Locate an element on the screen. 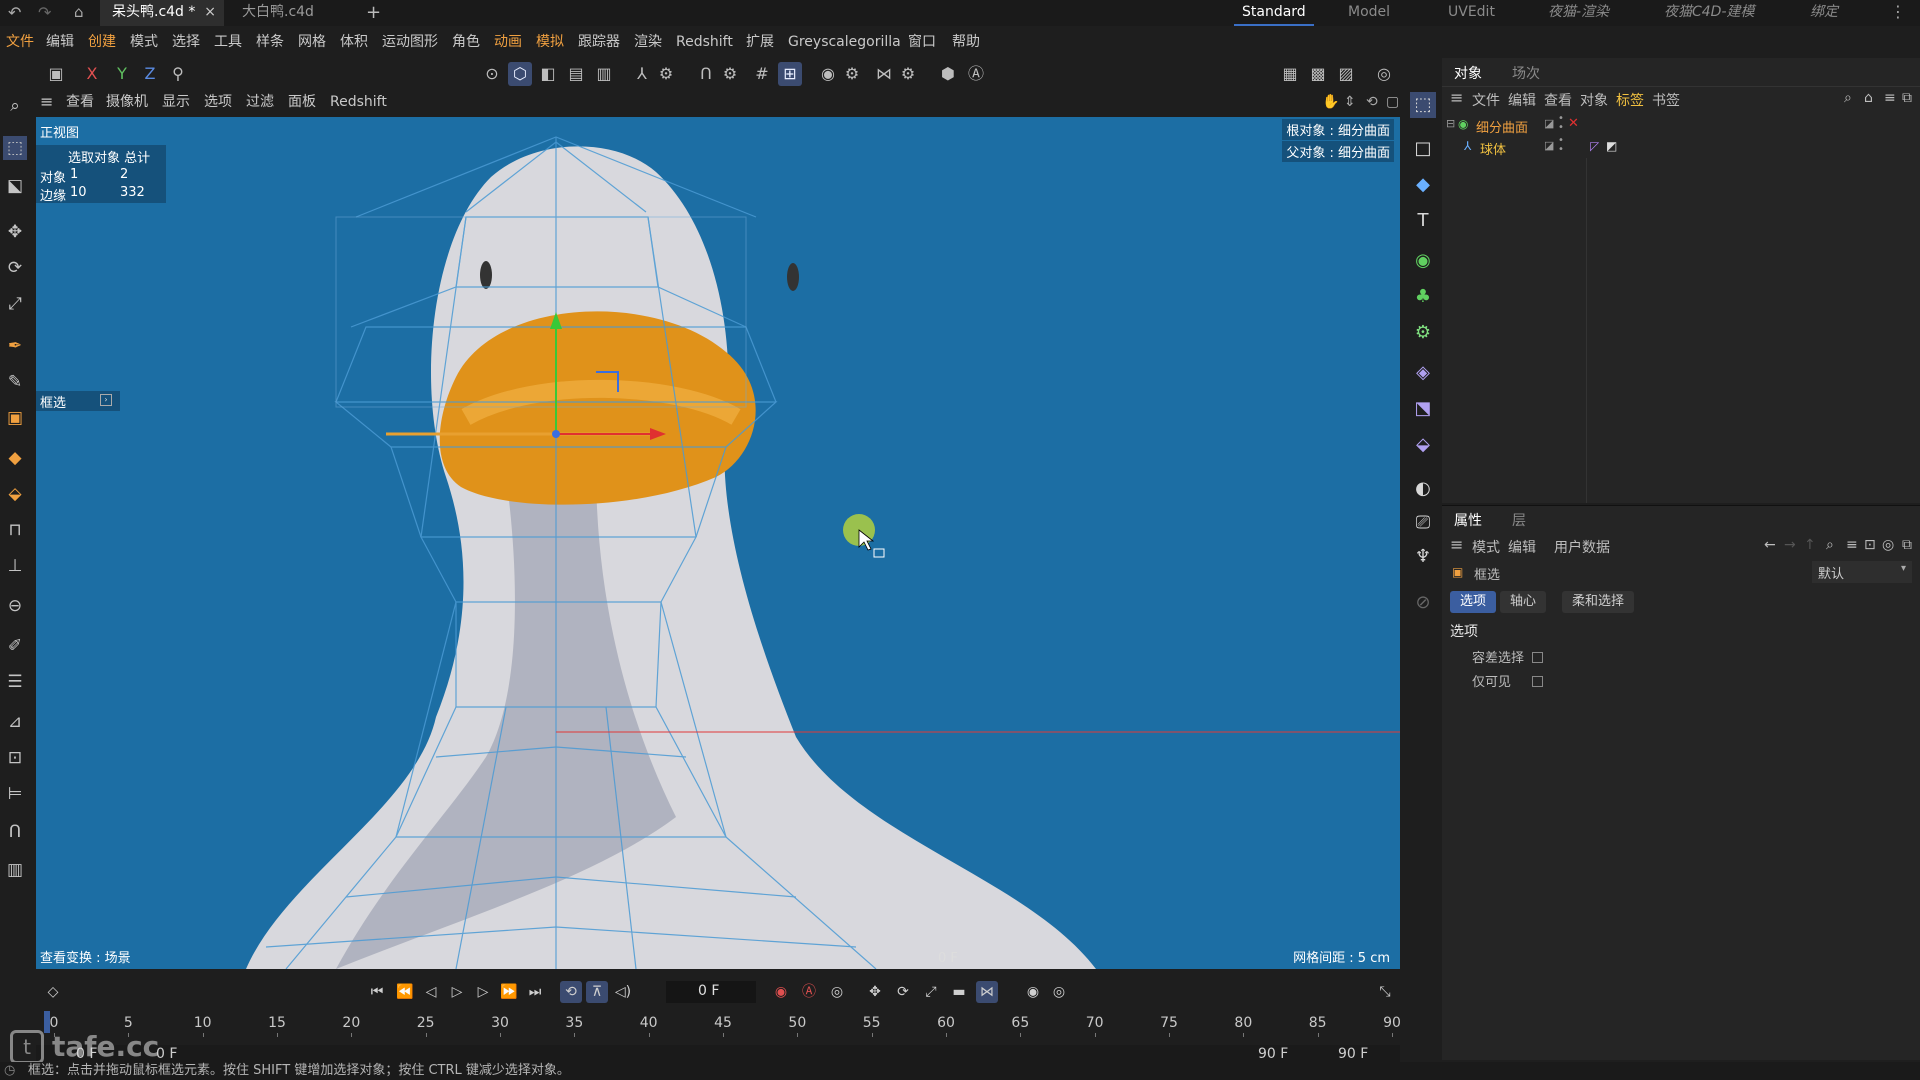  menu-edit: 编辑 is located at coordinates (60, 42).